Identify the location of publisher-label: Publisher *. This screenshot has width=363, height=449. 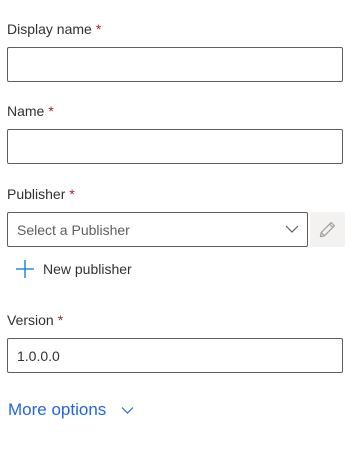
(41, 194).